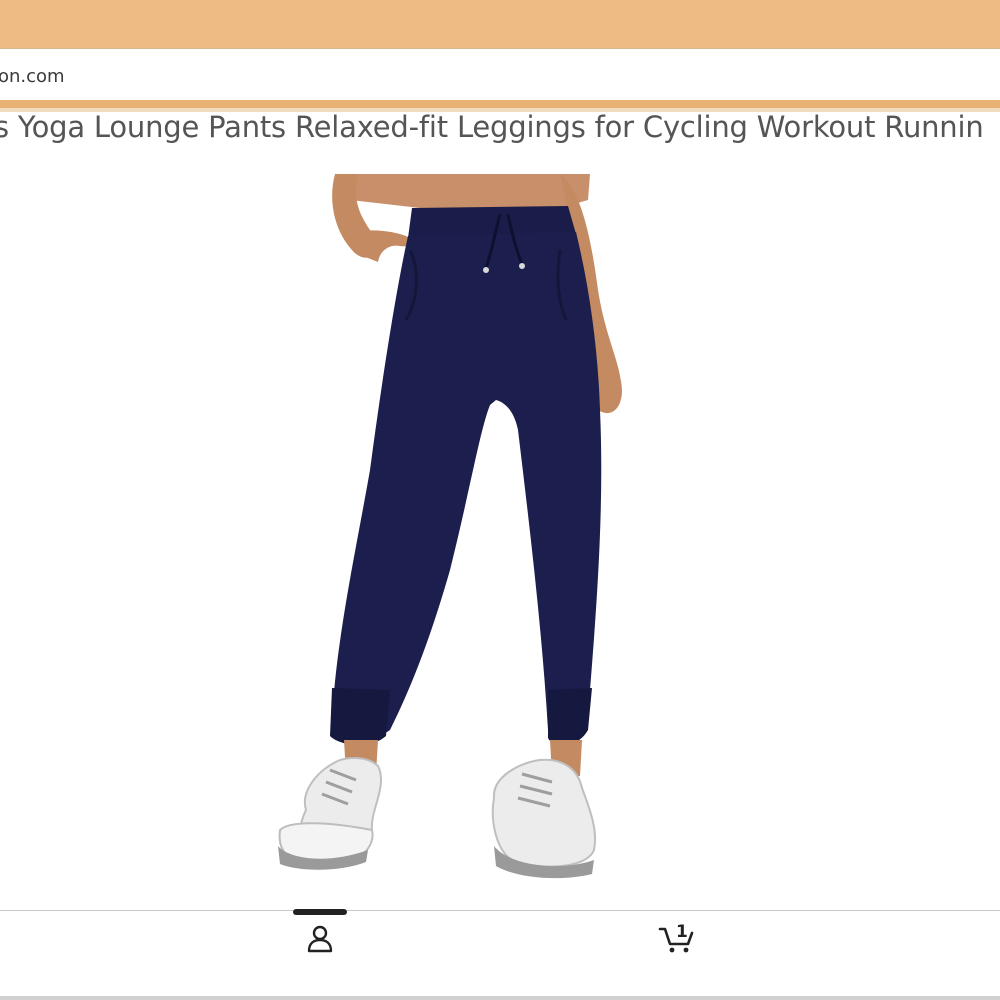  What do you see at coordinates (500, 104) in the screenshot?
I see `header-divider` at bounding box center [500, 104].